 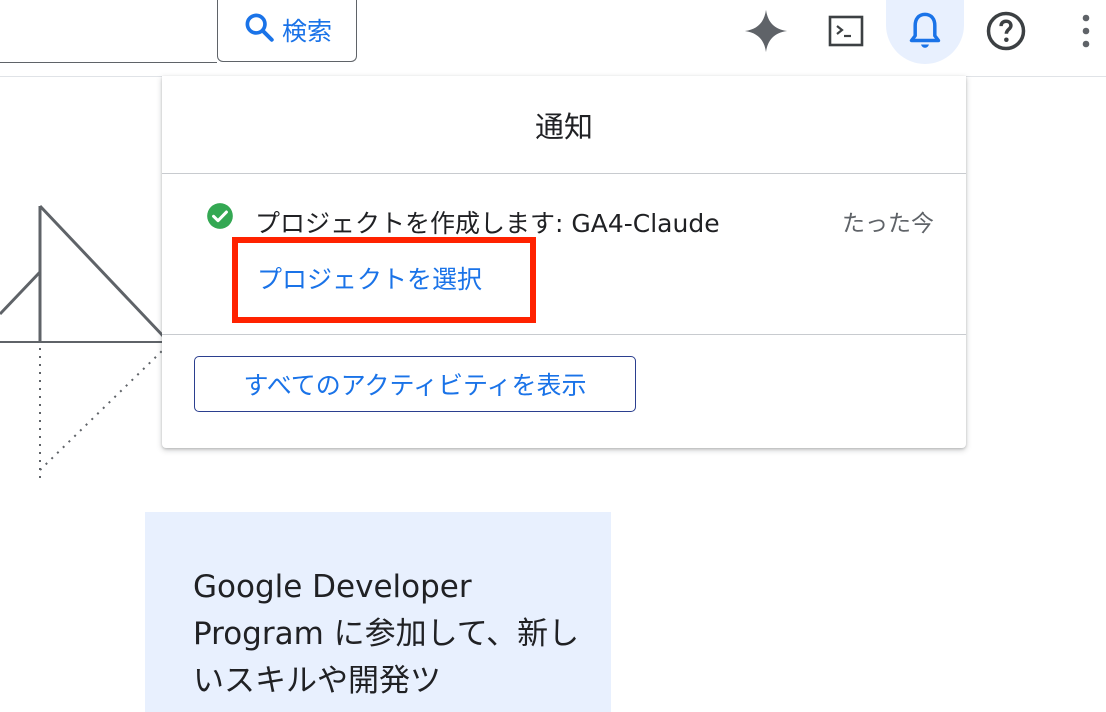 I want to click on top-bar: 検索, so click(x=553, y=38).